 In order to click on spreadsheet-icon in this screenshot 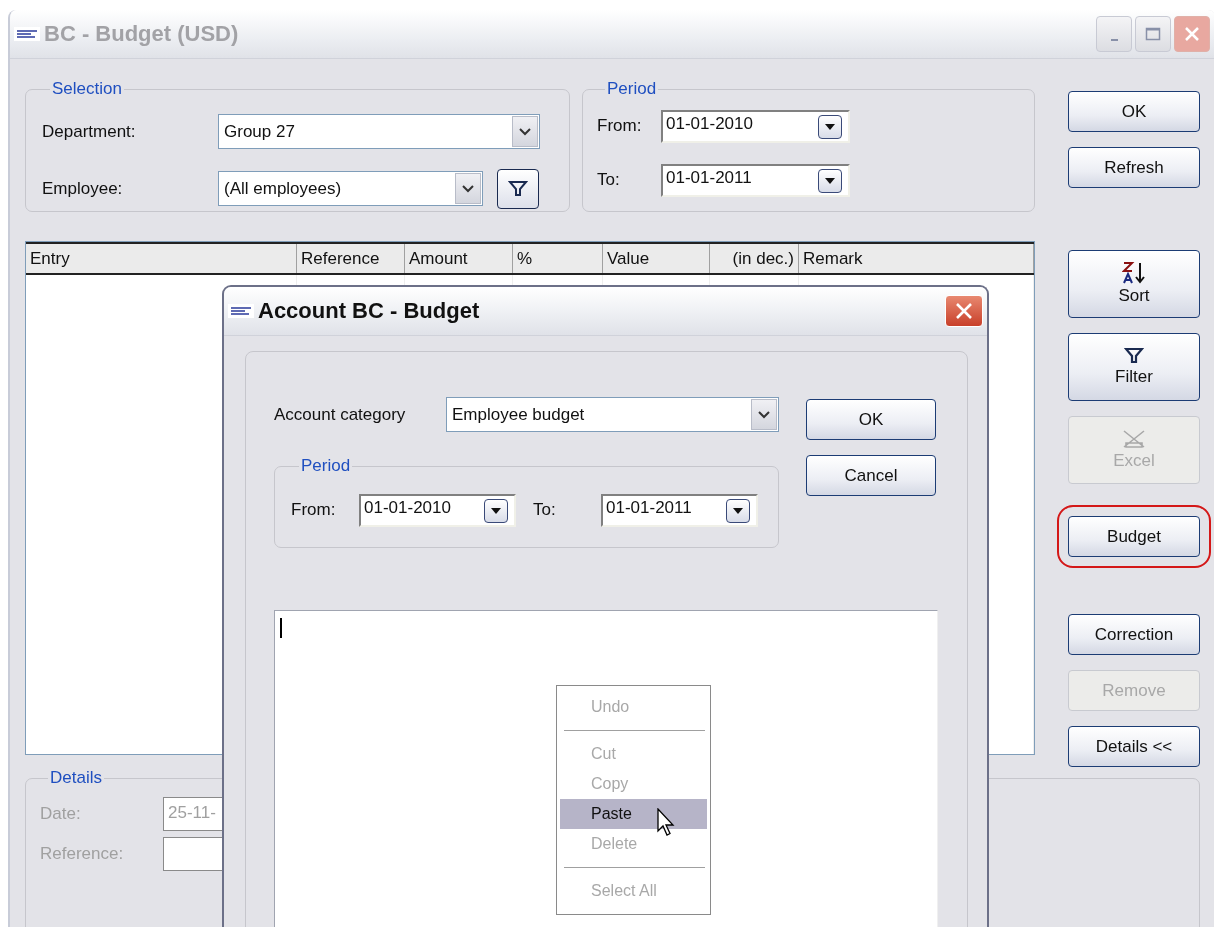, I will do `click(1134, 439)`.